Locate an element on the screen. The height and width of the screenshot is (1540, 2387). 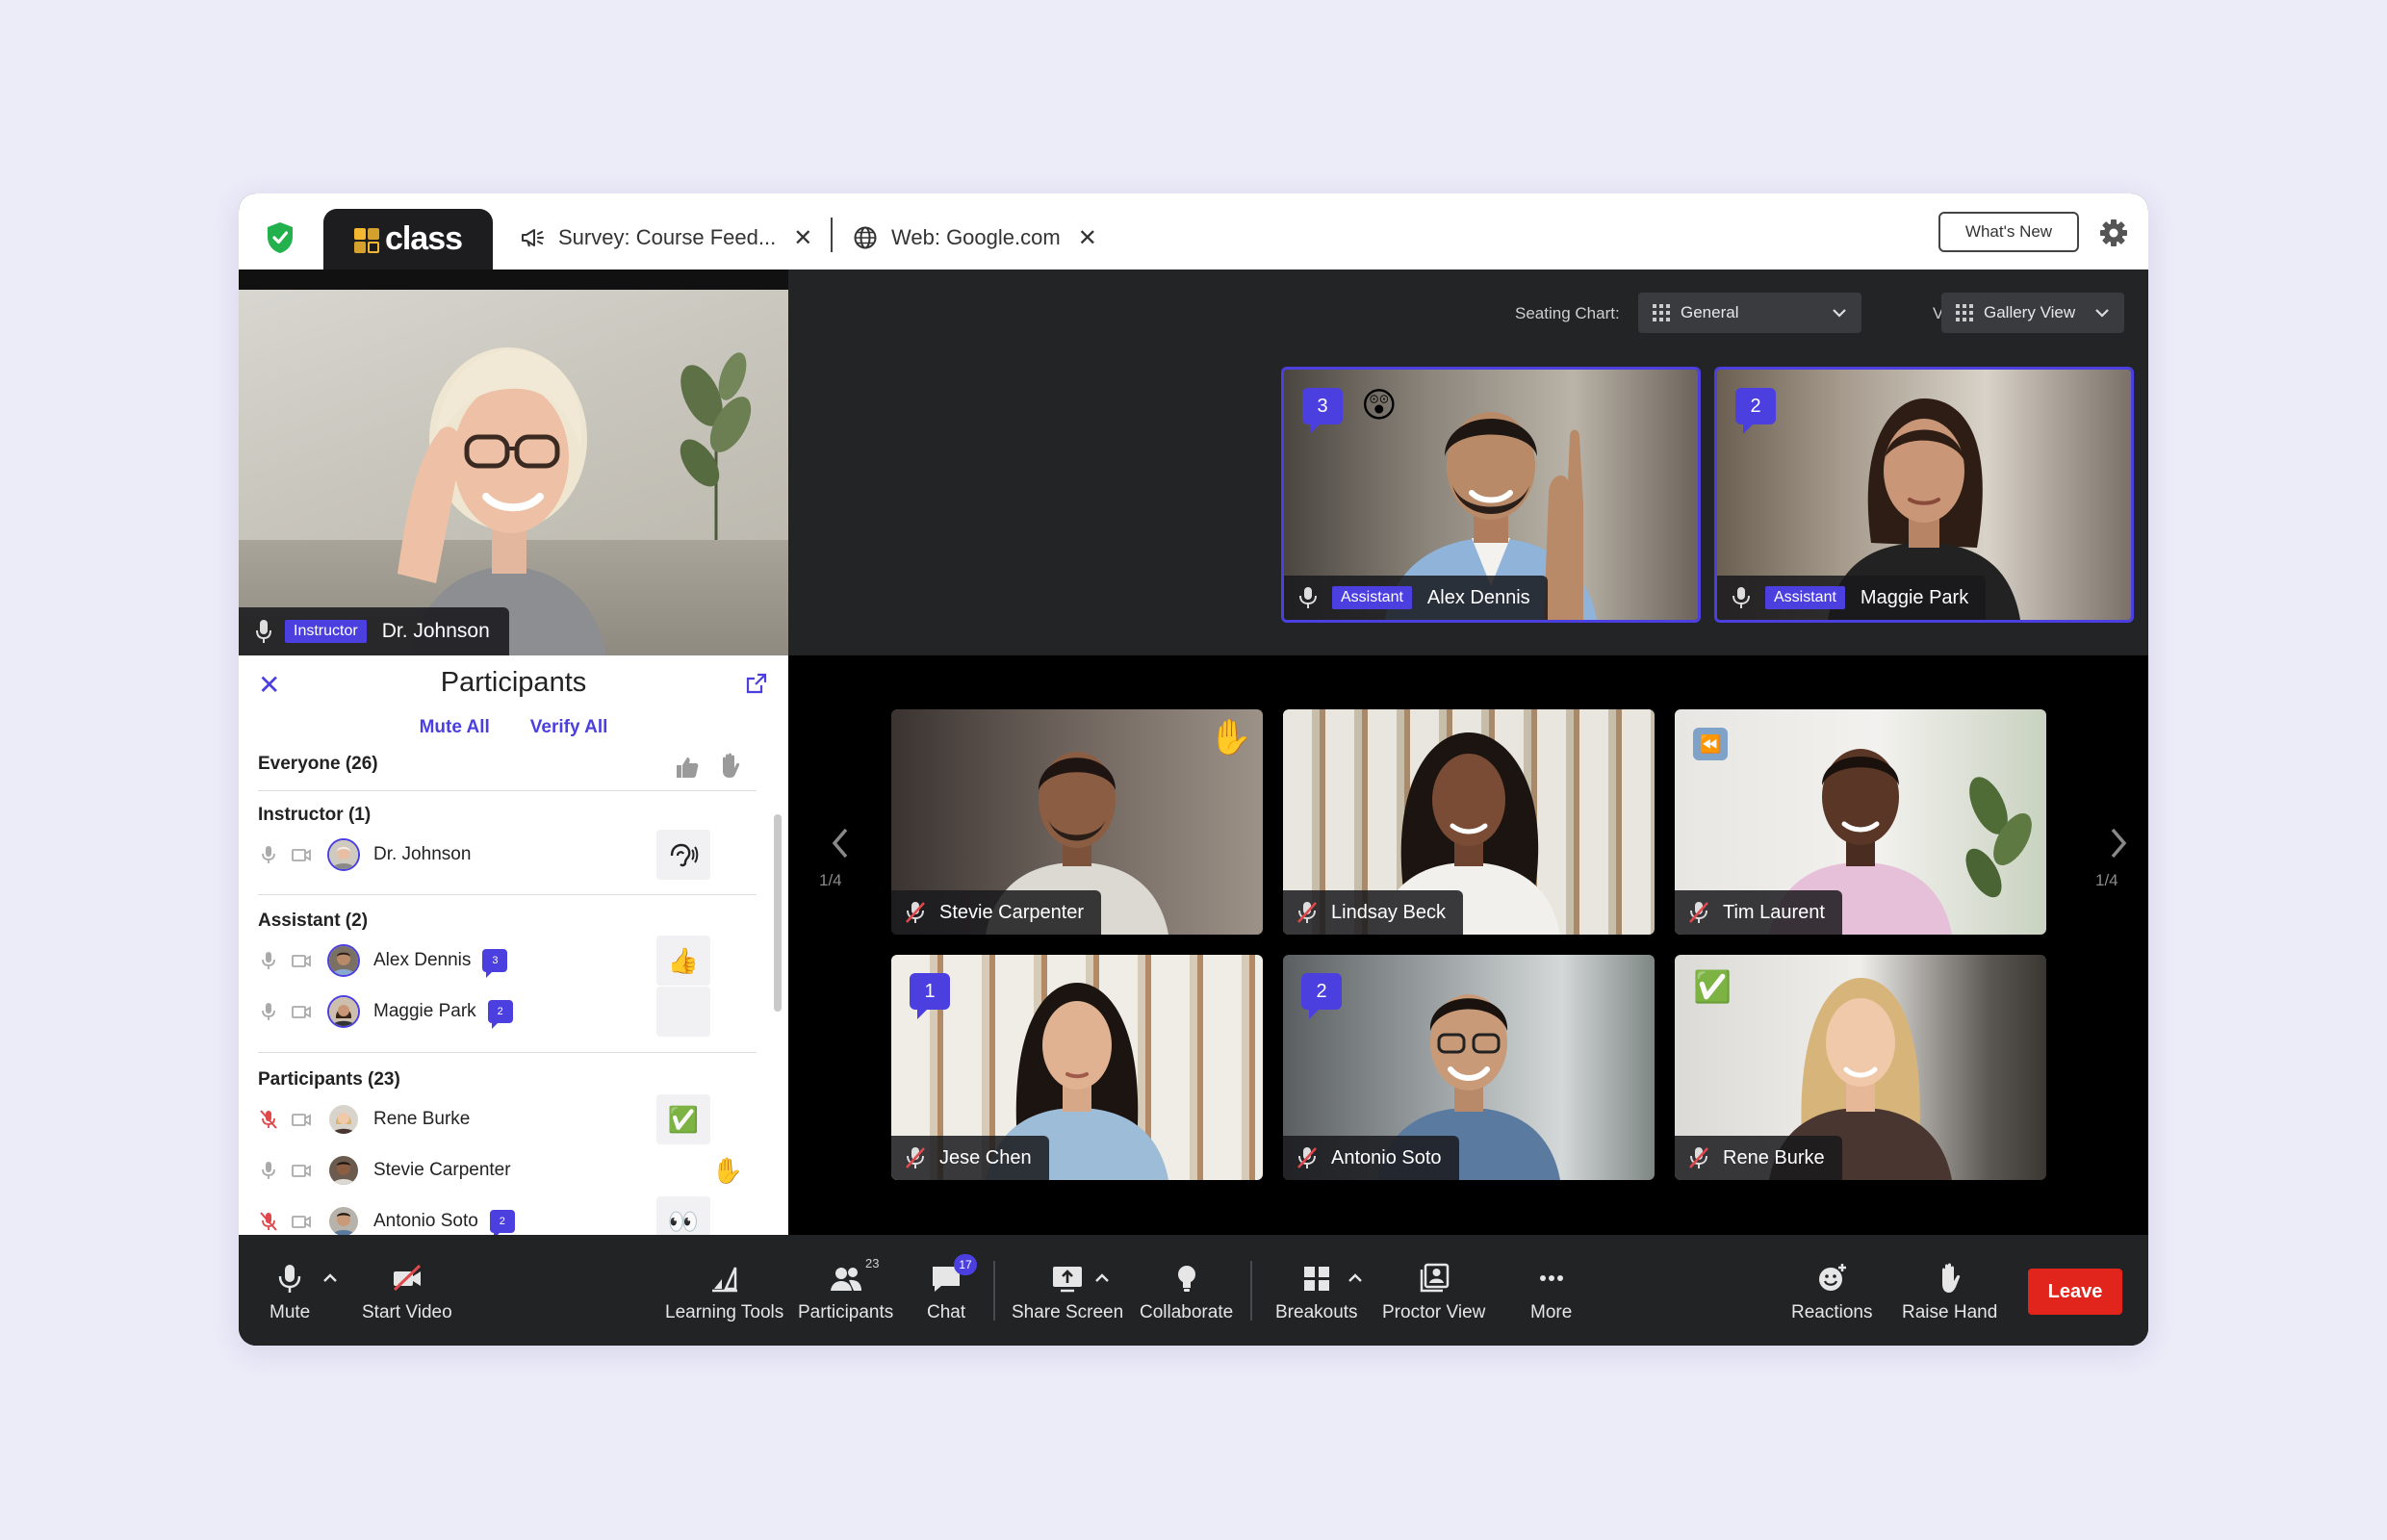
raised-hand-icon: ✋ is located at coordinates (1230, 737).